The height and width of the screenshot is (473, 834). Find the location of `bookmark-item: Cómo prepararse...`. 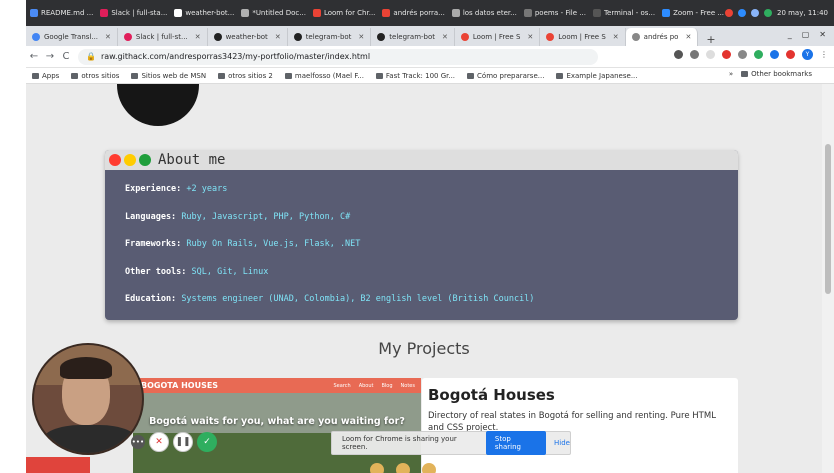

bookmark-item: Cómo prepararse... is located at coordinates (505, 76).